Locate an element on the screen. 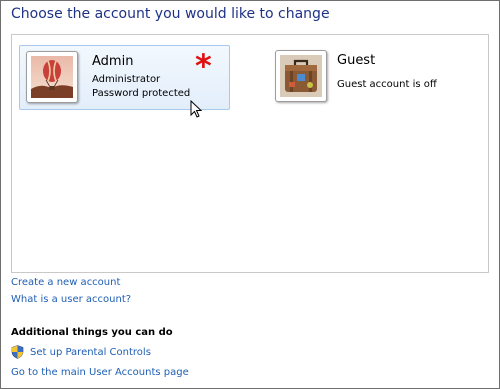 Image resolution: width=500 pixels, height=389 pixels. hot-air-balloon-icon is located at coordinates (52, 77).